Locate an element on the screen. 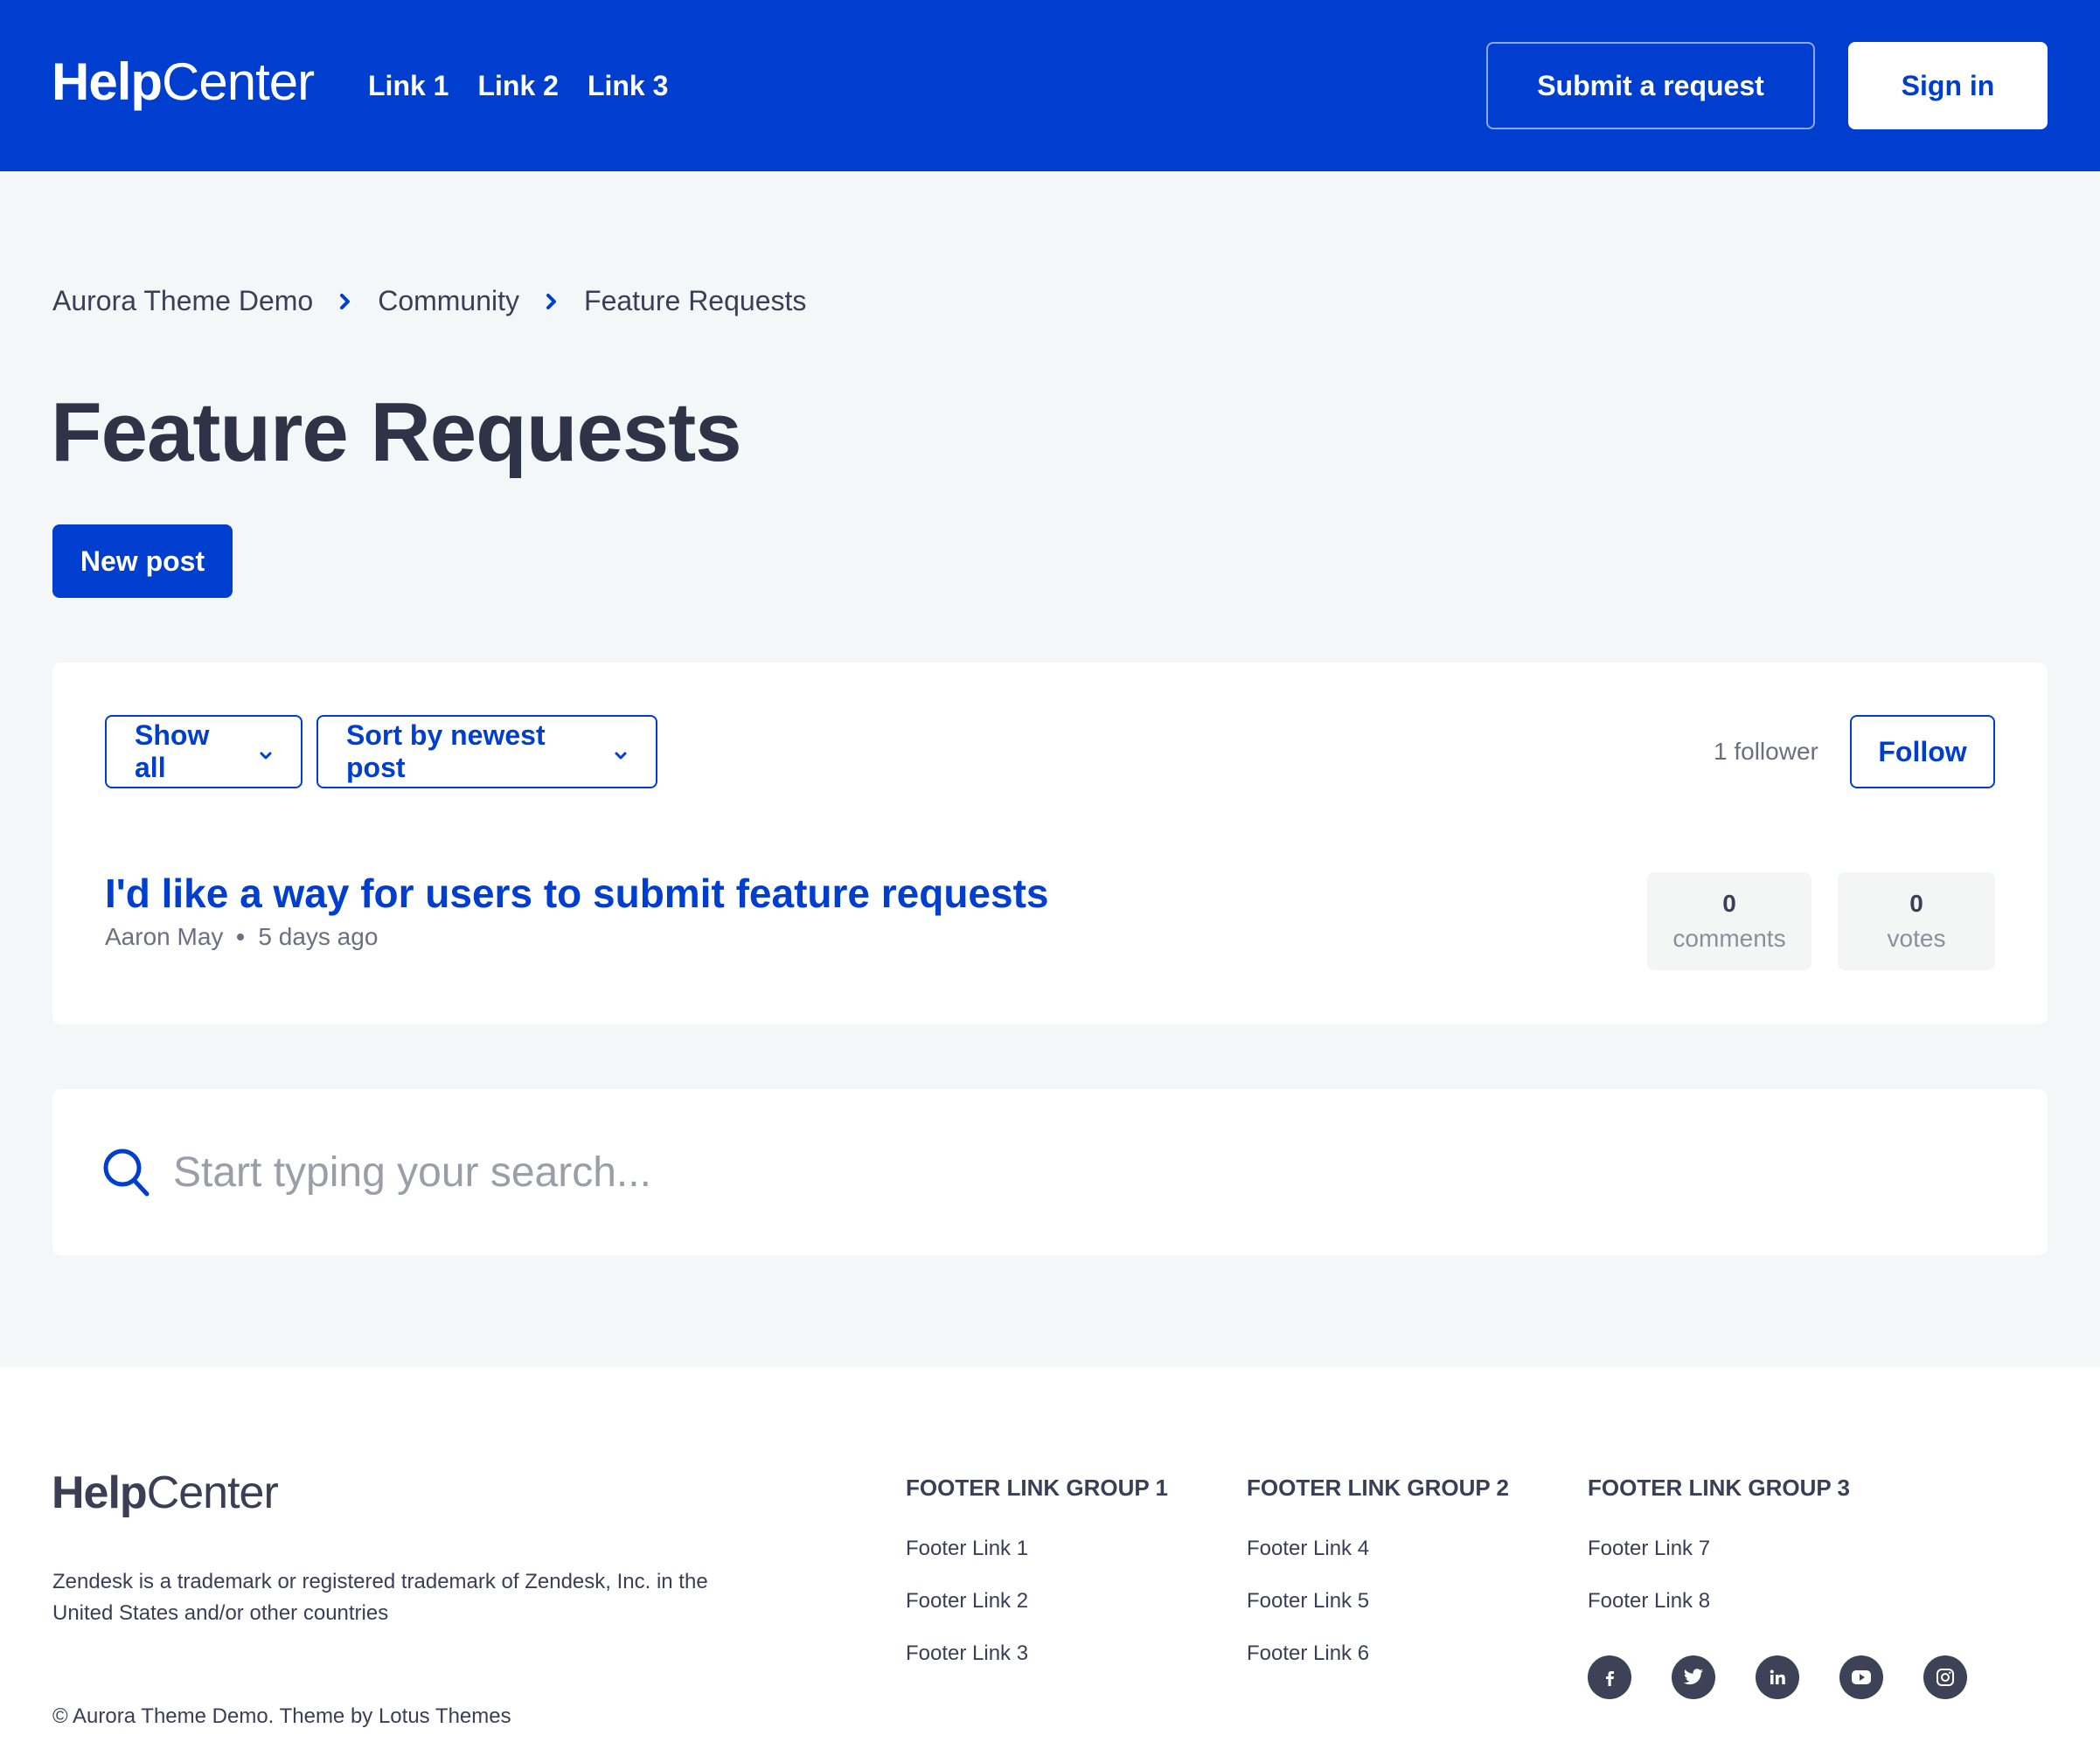 The image size is (2100, 1749). sort-dropdown: Sort by newest post is located at coordinates (487, 752).